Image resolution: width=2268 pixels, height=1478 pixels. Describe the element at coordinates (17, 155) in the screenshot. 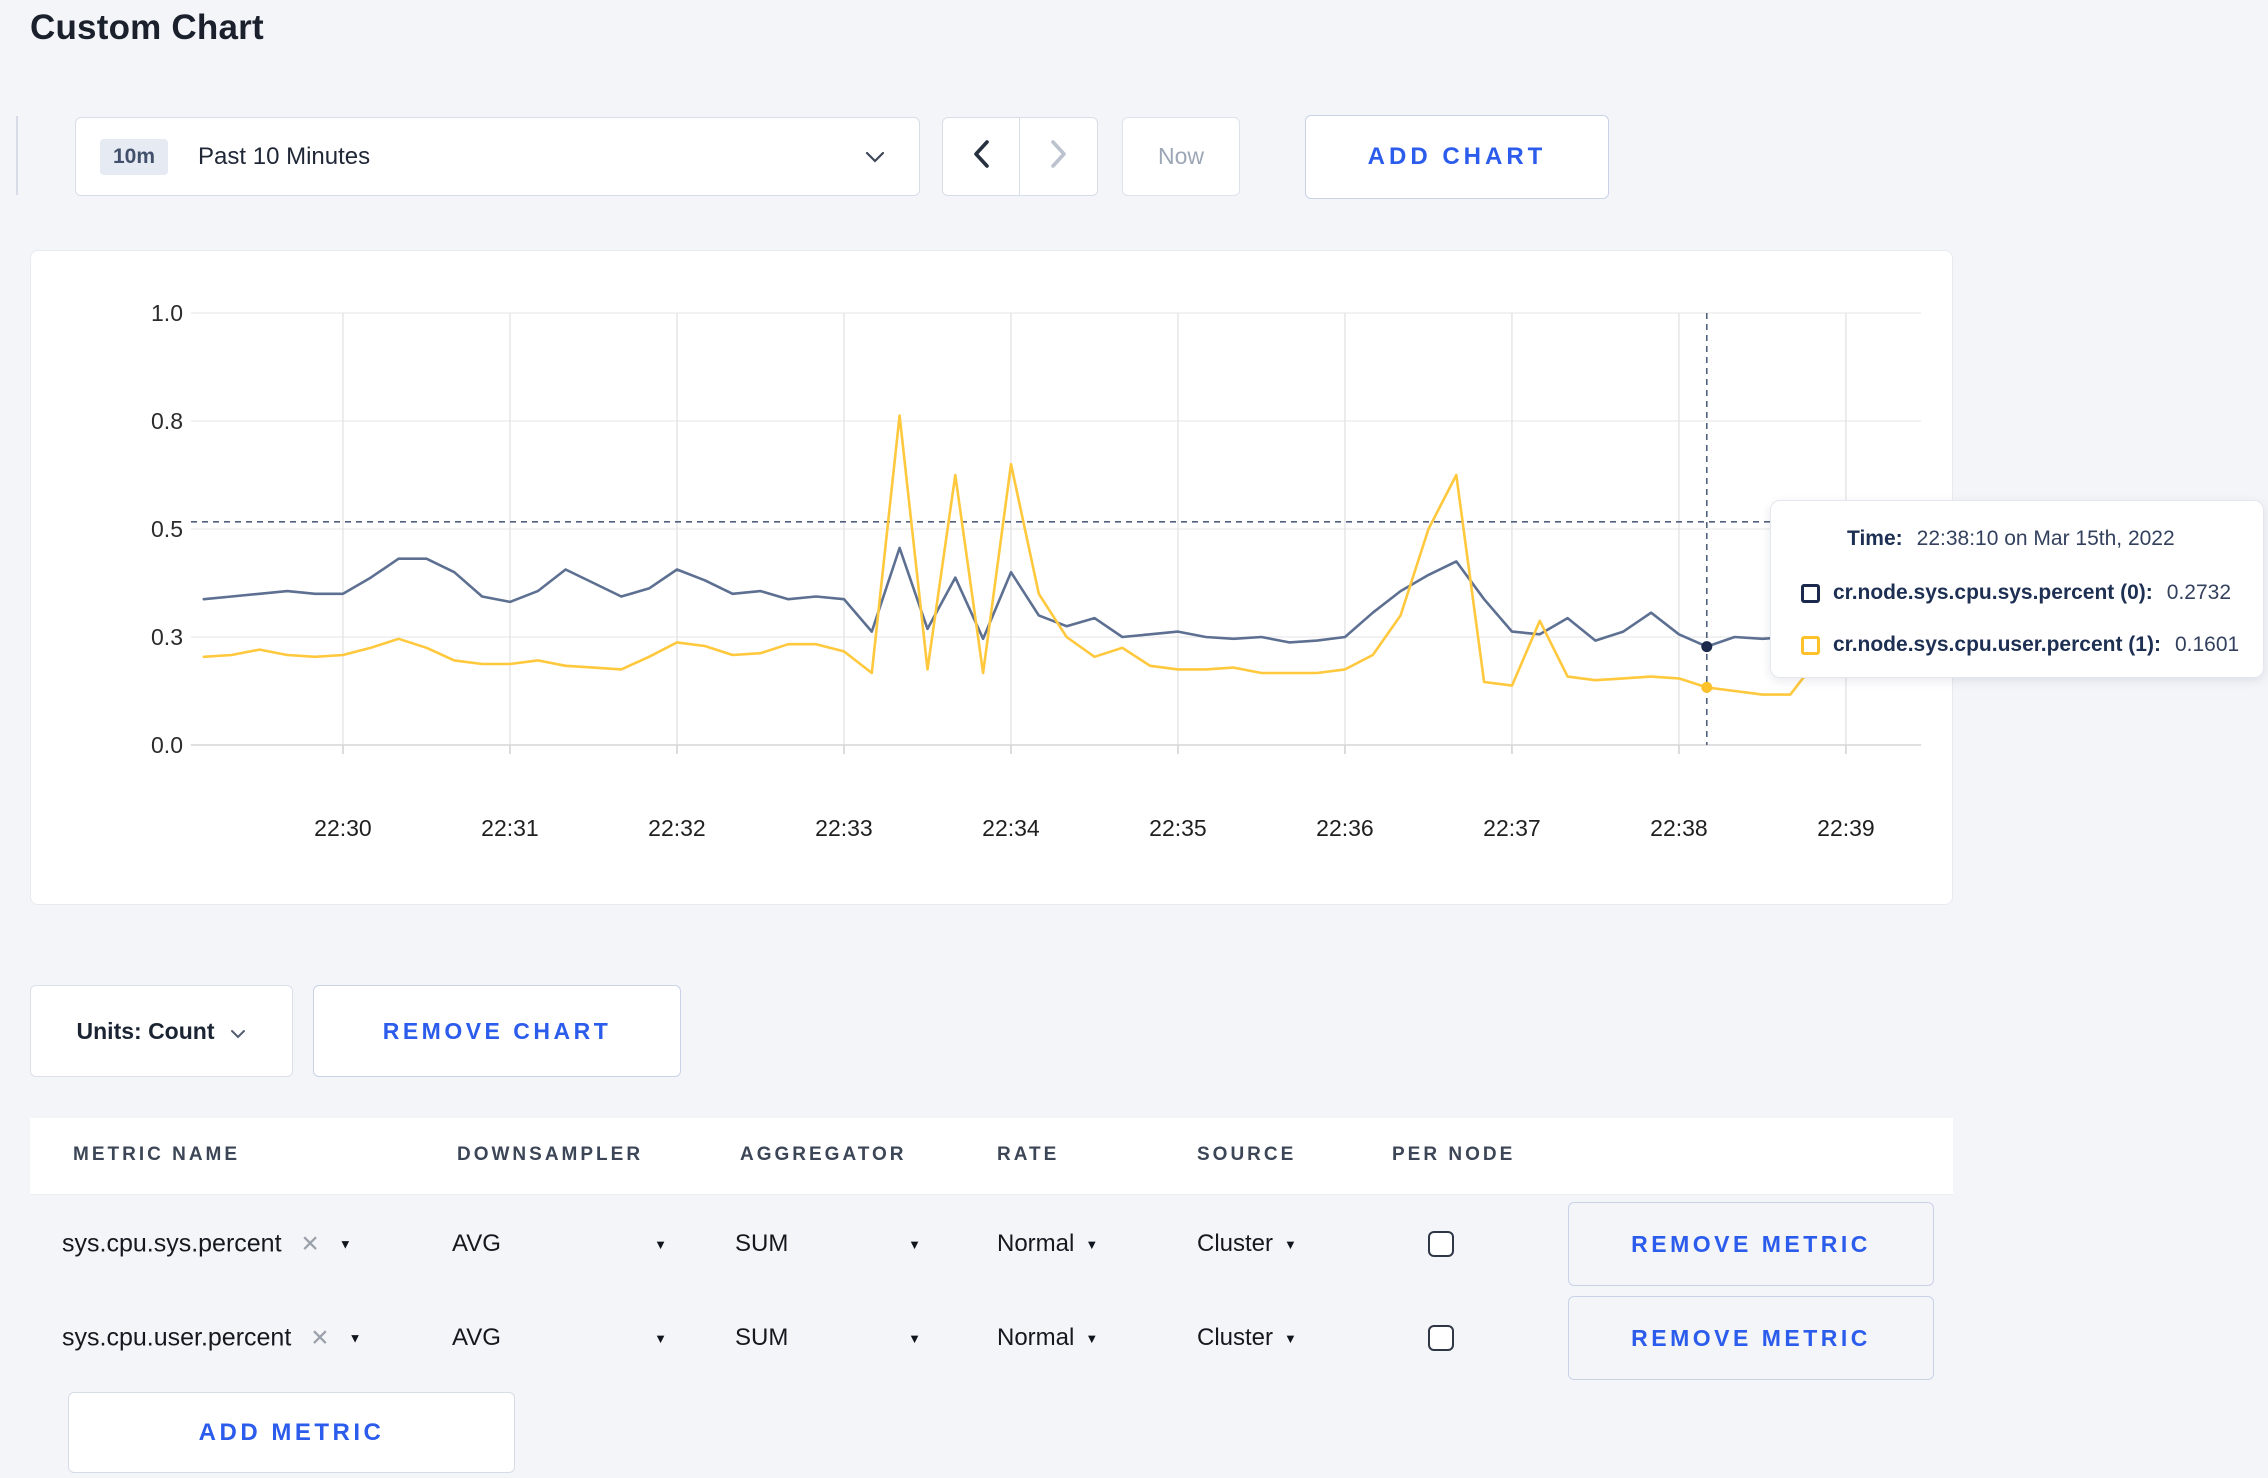

I see `toolbar-divider` at that location.